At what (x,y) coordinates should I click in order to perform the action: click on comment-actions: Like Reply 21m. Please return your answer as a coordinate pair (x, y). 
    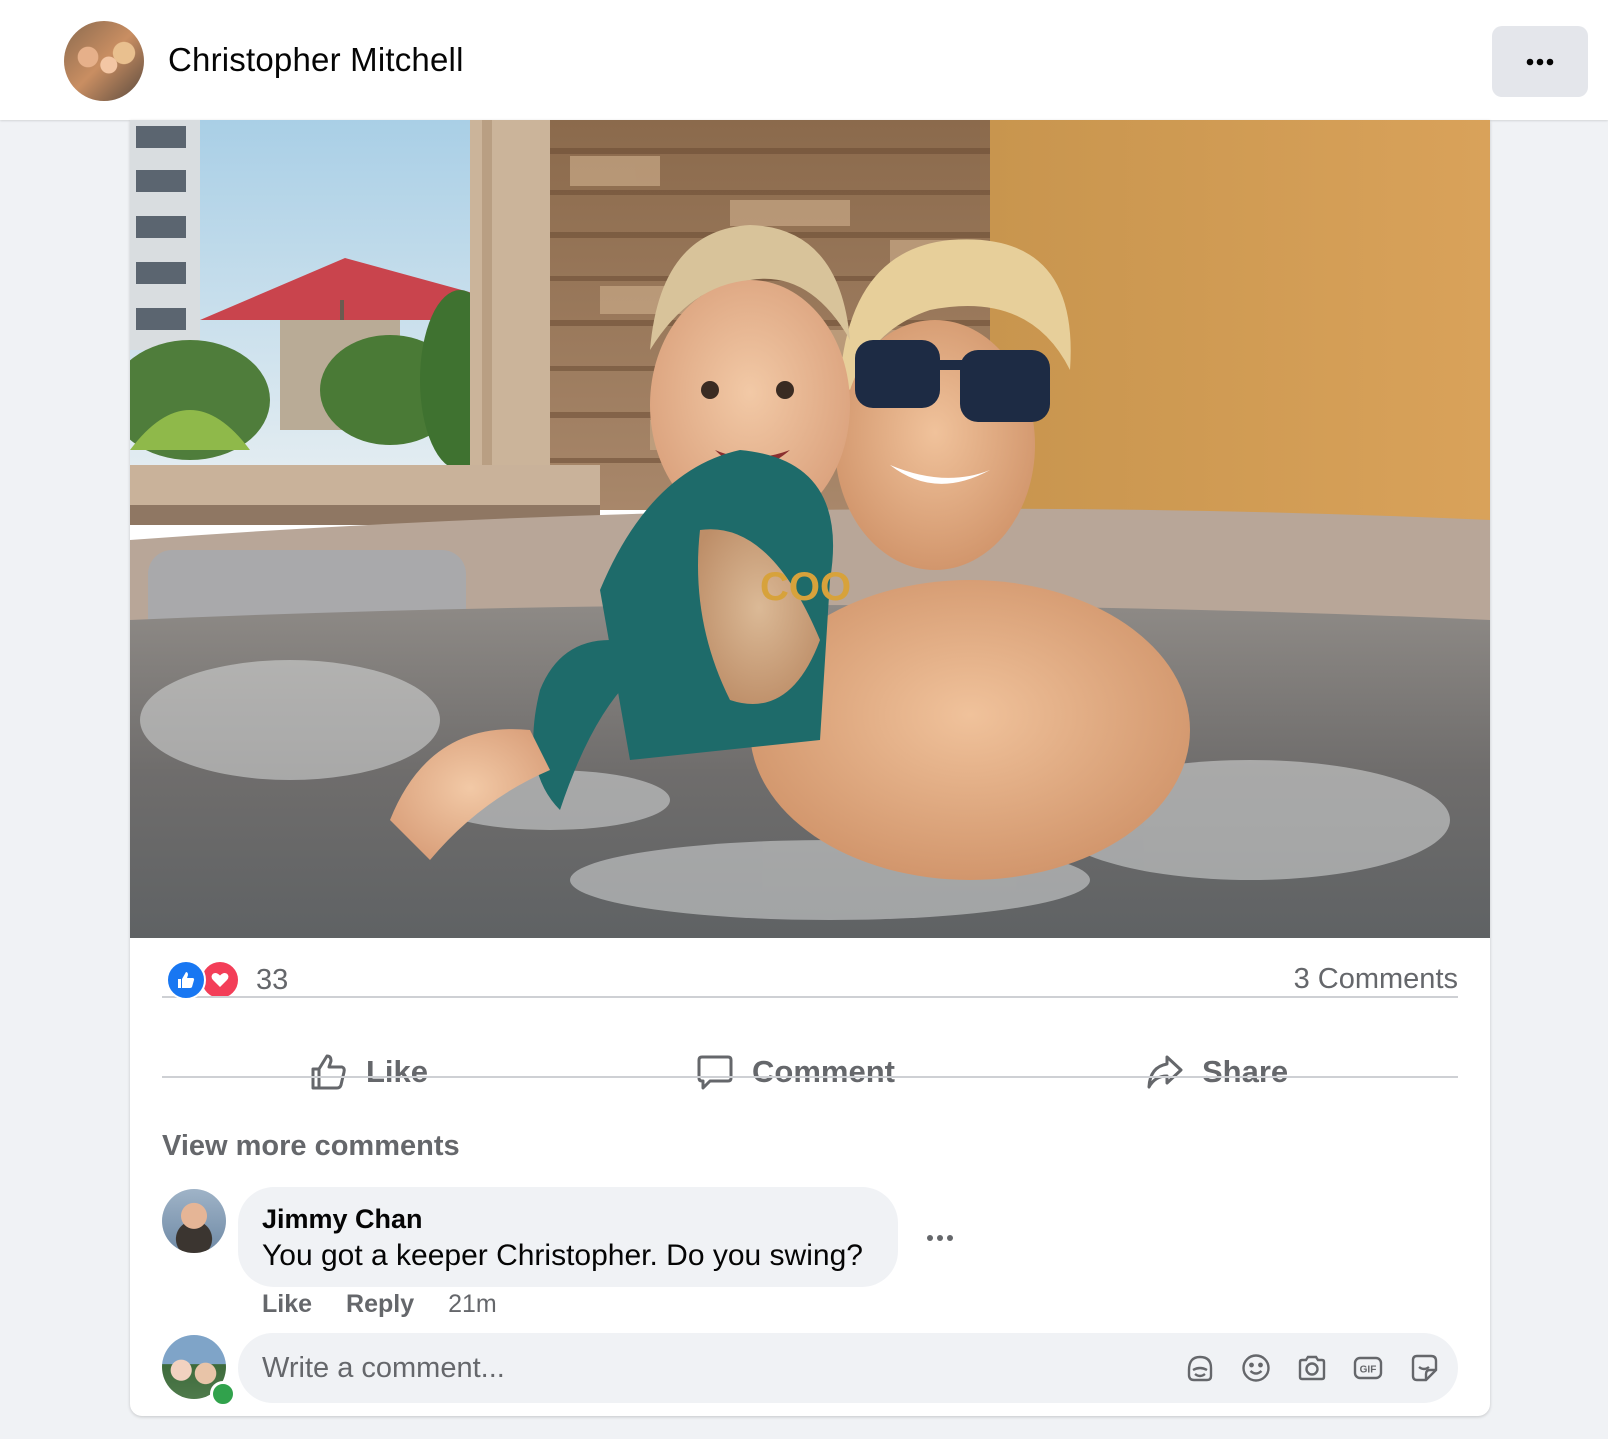
    Looking at the image, I should click on (379, 1304).